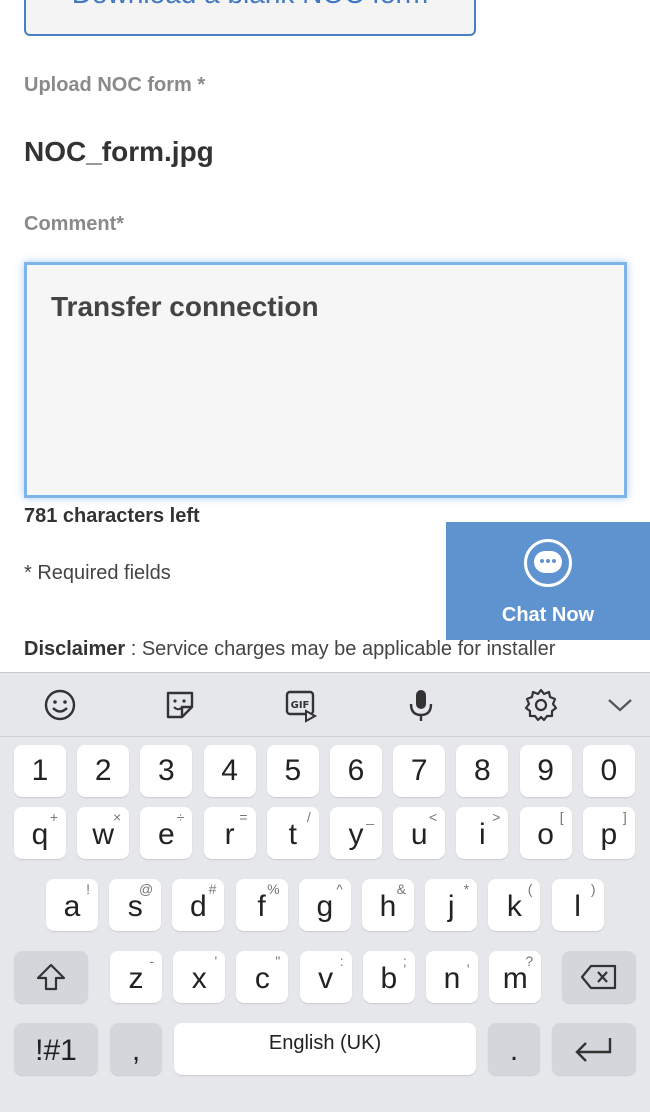  I want to click on enter-icon, so click(593, 1050).